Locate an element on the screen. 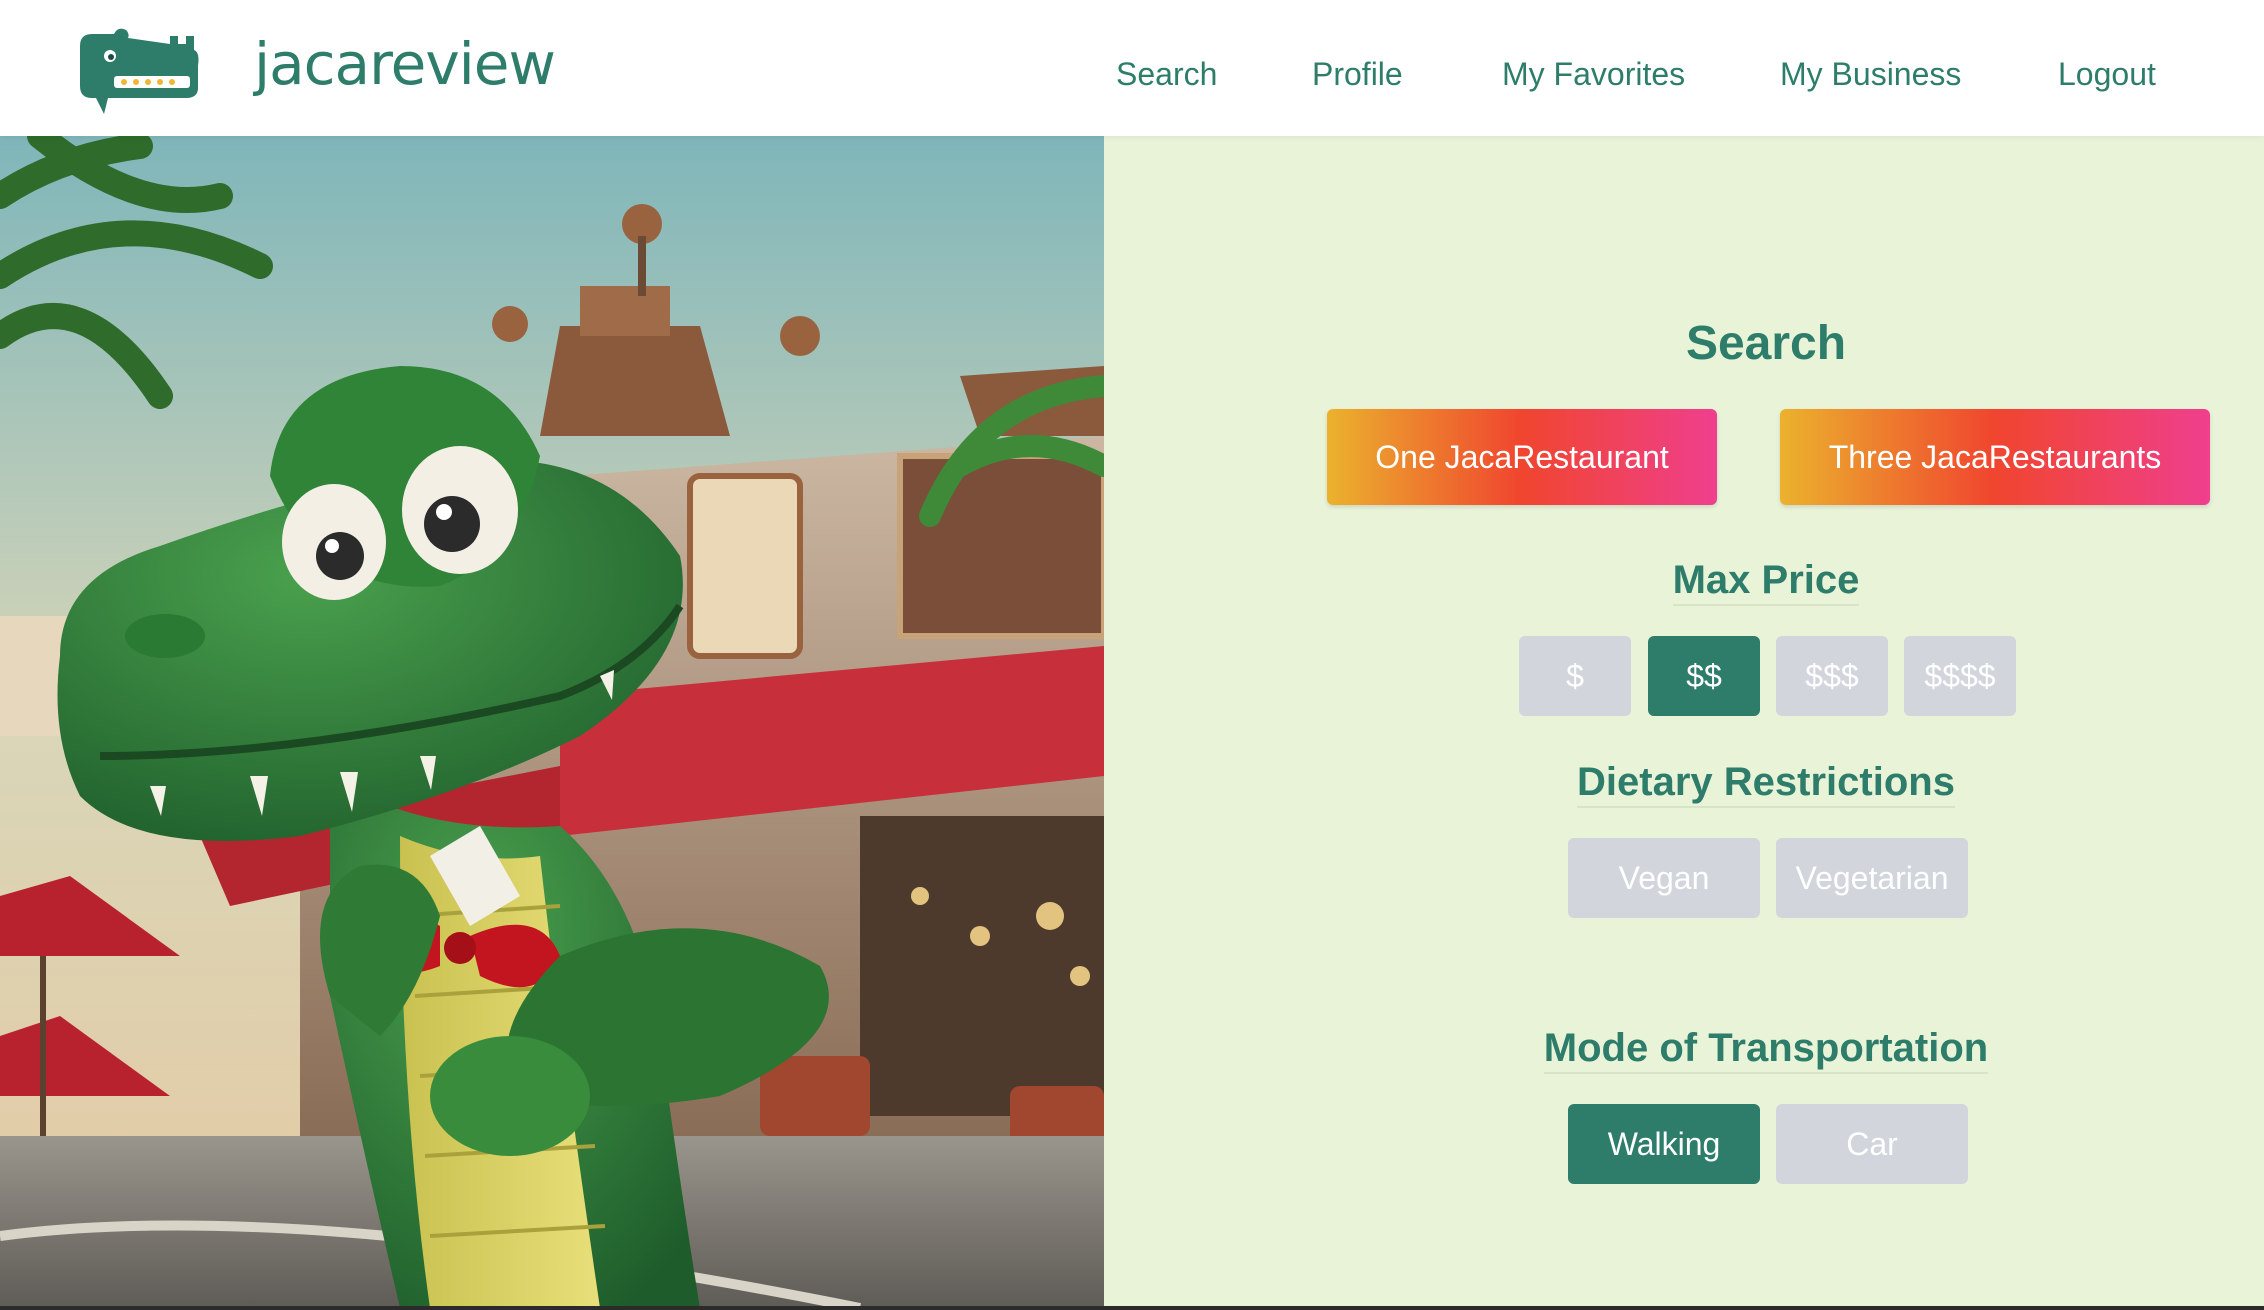 The height and width of the screenshot is (1310, 2264). three-jacarestaurants-button: Three JacaRestaurants is located at coordinates (1995, 457).